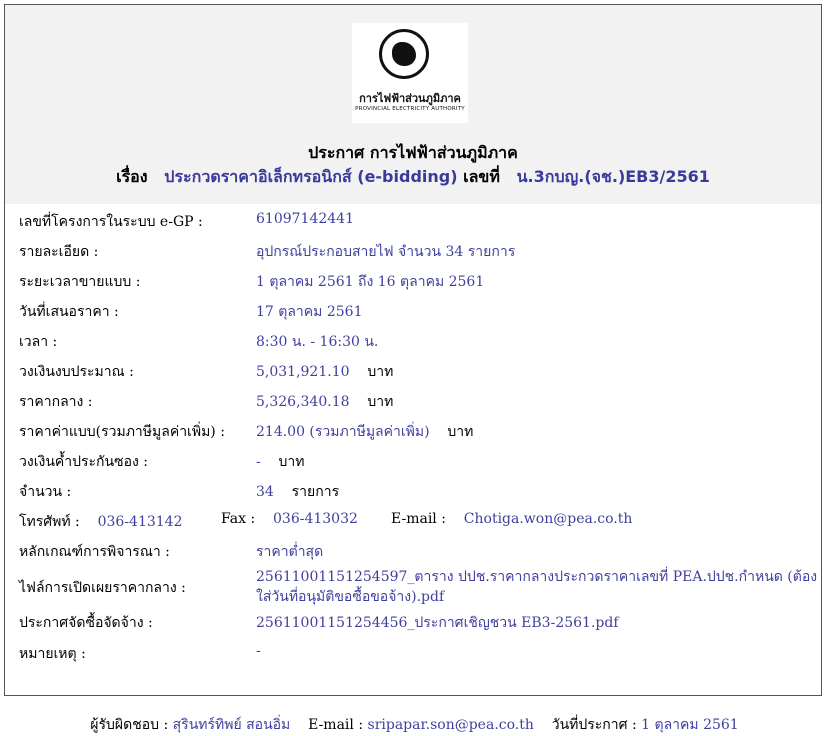 This screenshot has width=829, height=736. What do you see at coordinates (140, 522) in the screenshot?
I see `phone-value: 036-413142` at bounding box center [140, 522].